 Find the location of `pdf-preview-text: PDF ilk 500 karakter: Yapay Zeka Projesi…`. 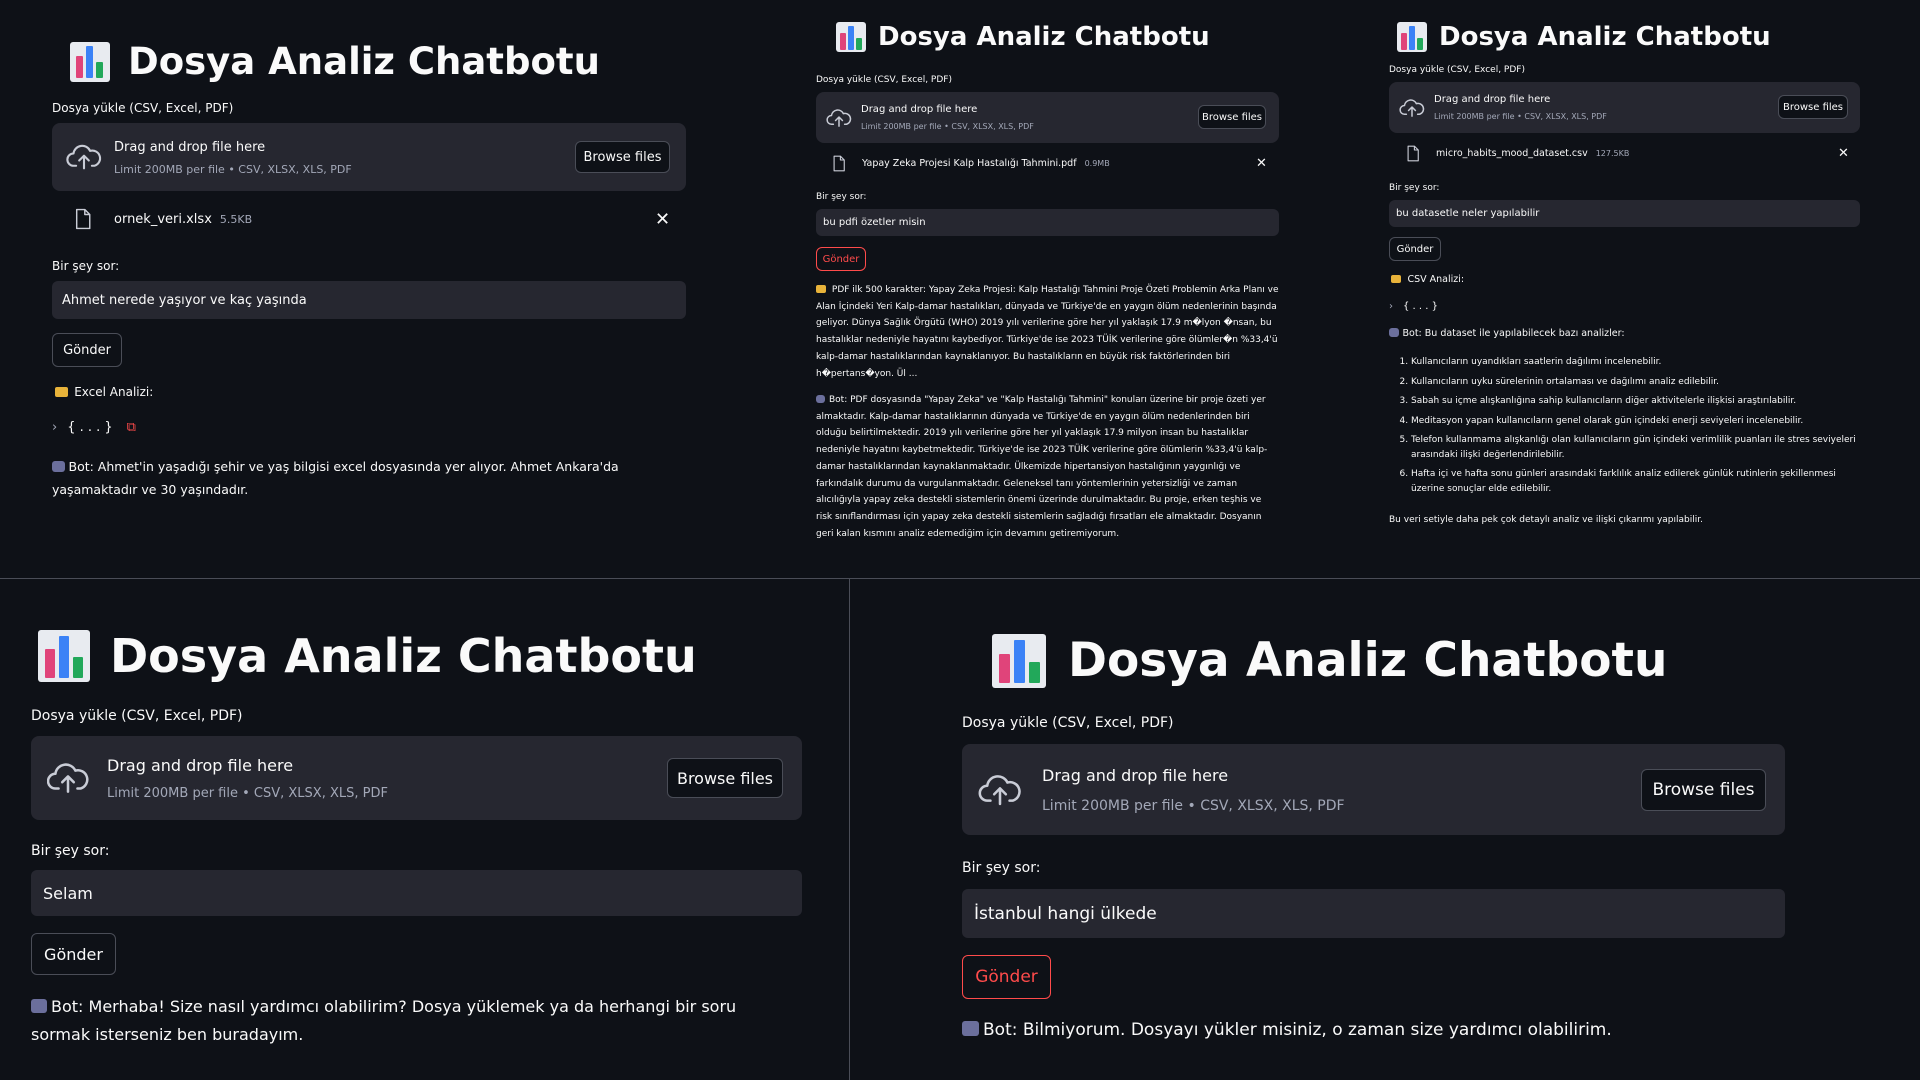

pdf-preview-text: PDF ilk 500 karakter: Yapay Zeka Projesi… is located at coordinates (1047, 332).